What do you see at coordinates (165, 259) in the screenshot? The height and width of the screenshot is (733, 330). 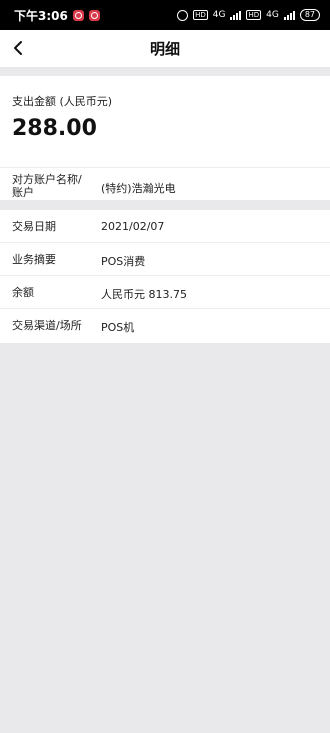 I see `detail-row-summary: 业务摘要 POS消费` at bounding box center [165, 259].